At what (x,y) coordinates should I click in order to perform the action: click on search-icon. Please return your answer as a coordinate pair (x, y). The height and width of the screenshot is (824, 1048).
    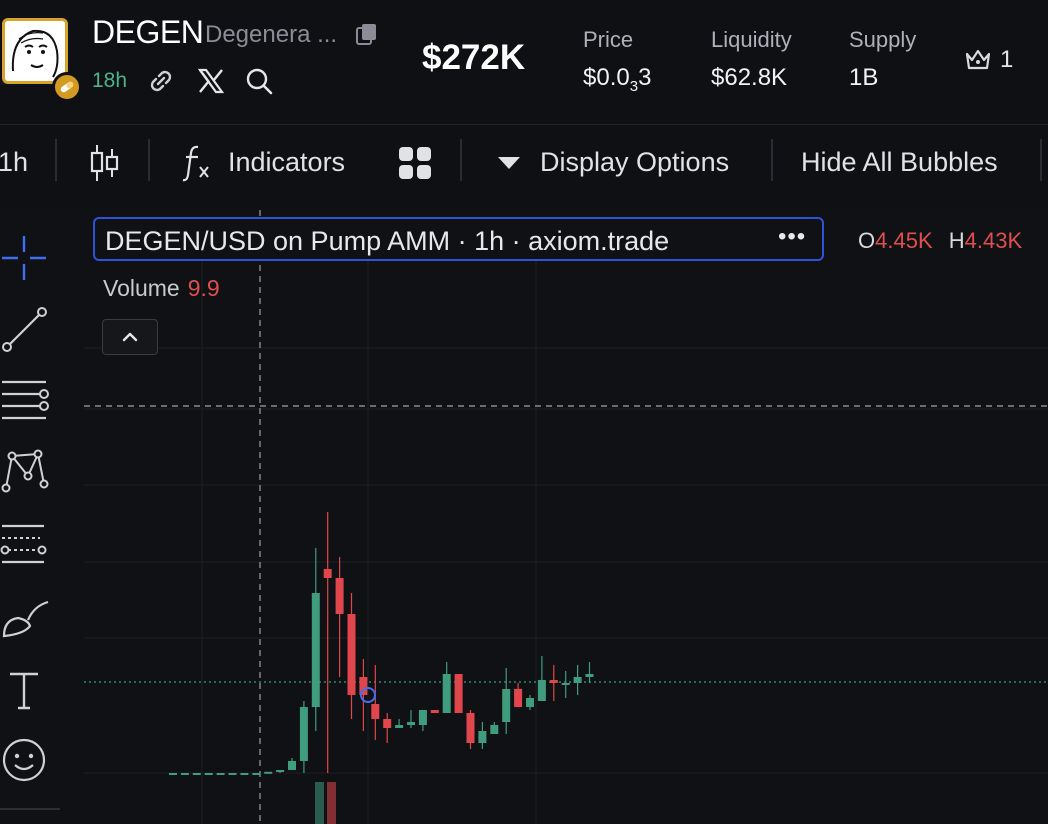
    Looking at the image, I should click on (259, 83).